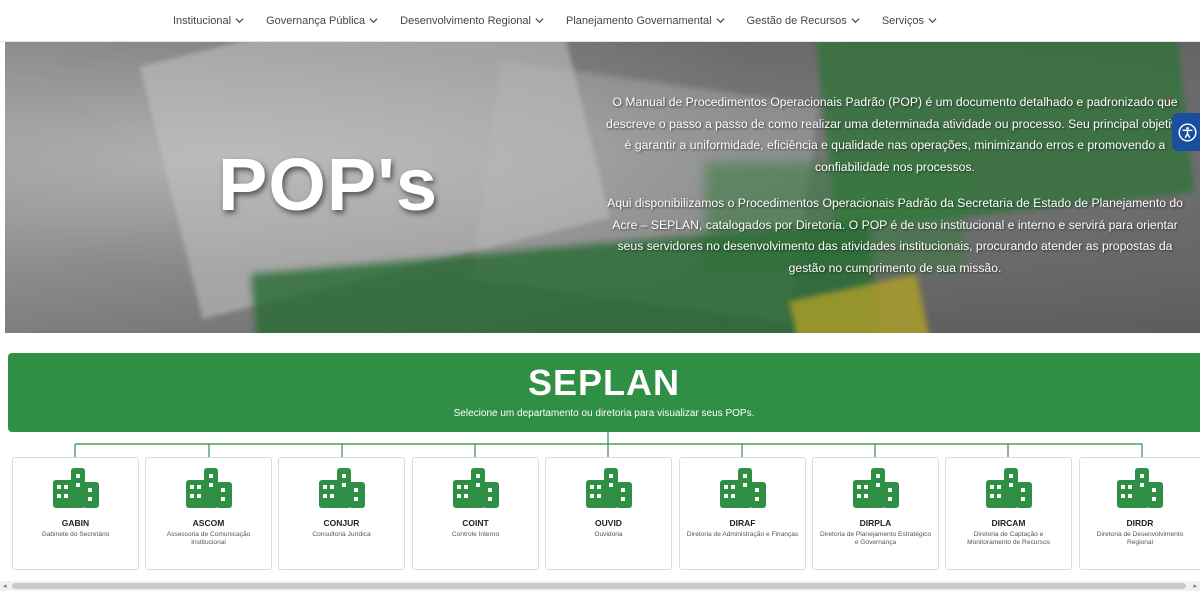 The image size is (1200, 591). I want to click on nav-item-label: Institucional, so click(202, 20).